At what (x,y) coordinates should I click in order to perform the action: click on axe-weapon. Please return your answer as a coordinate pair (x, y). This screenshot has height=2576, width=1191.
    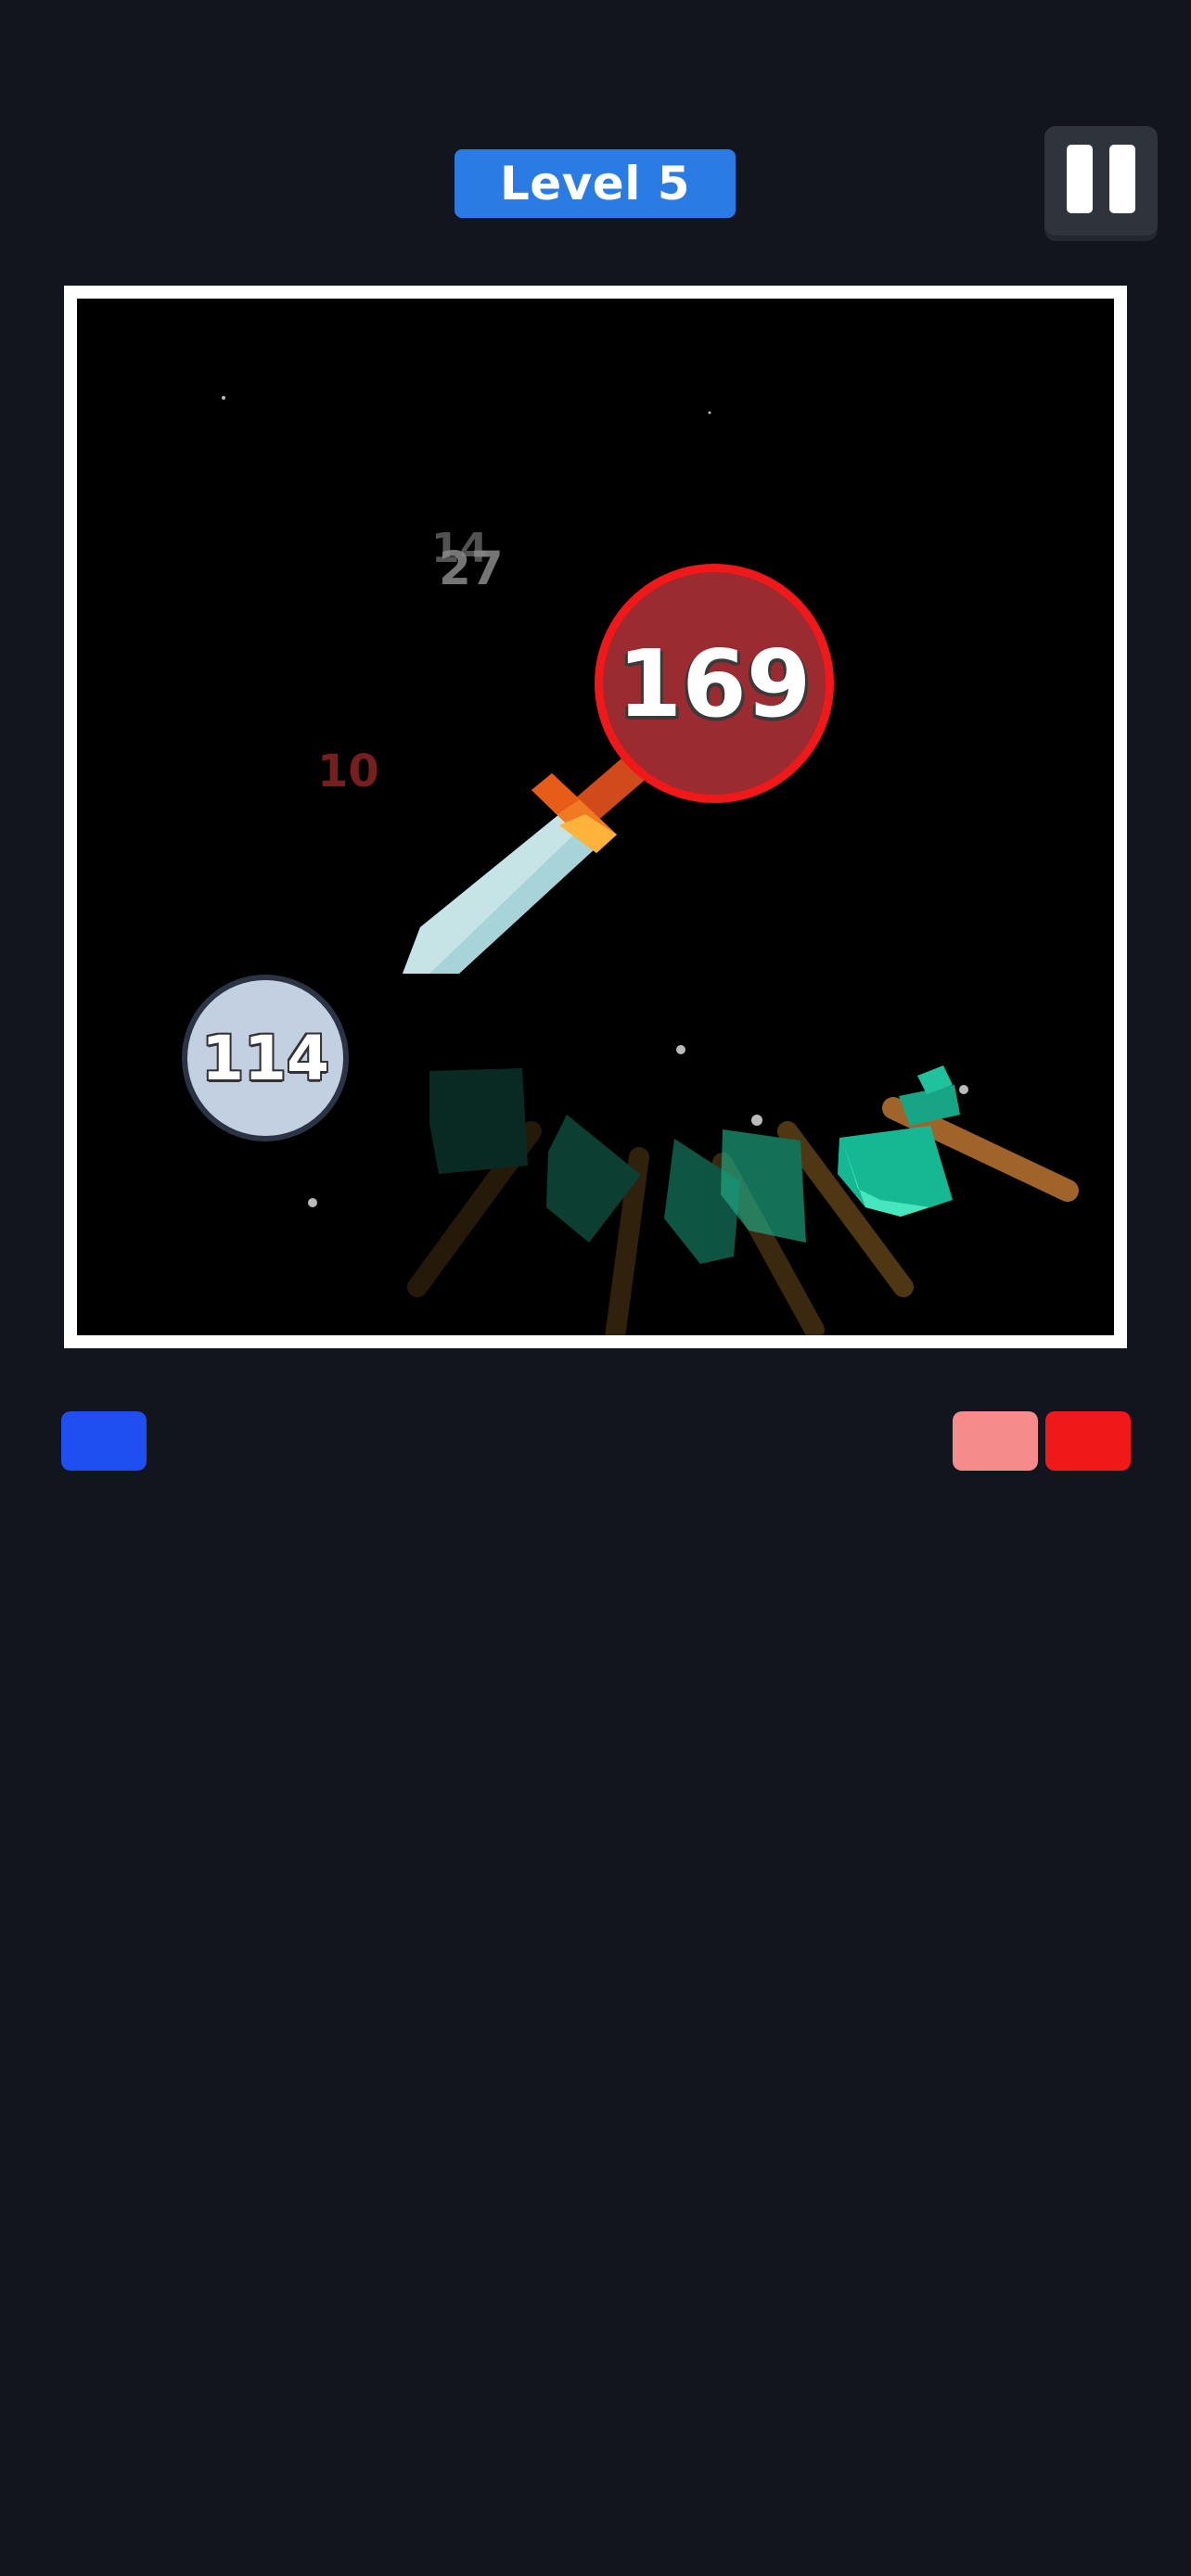
    Looking at the image, I should click on (958, 1141).